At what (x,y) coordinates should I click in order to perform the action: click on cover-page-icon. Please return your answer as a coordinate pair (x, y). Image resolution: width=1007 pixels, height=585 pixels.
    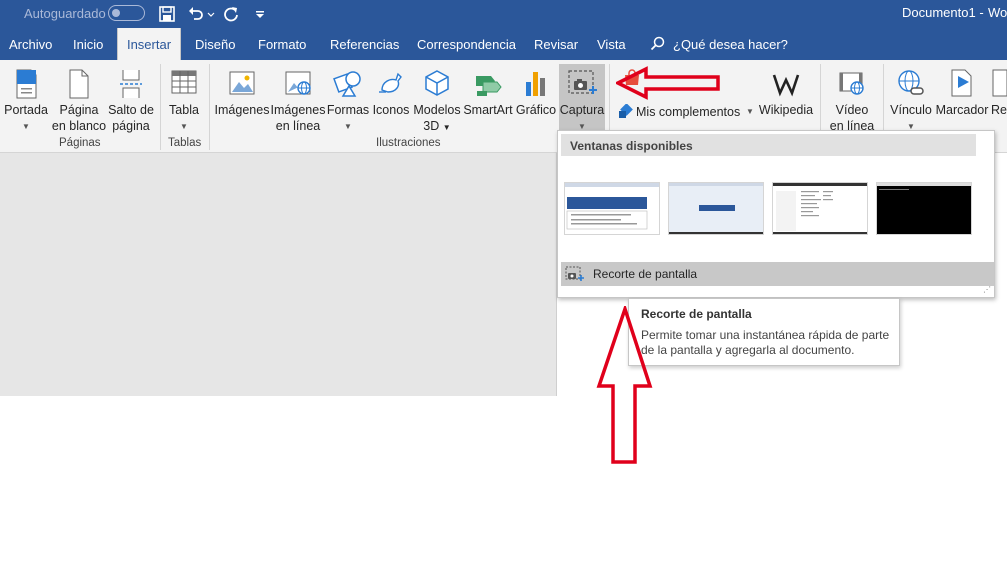
    Looking at the image, I should click on (26, 84).